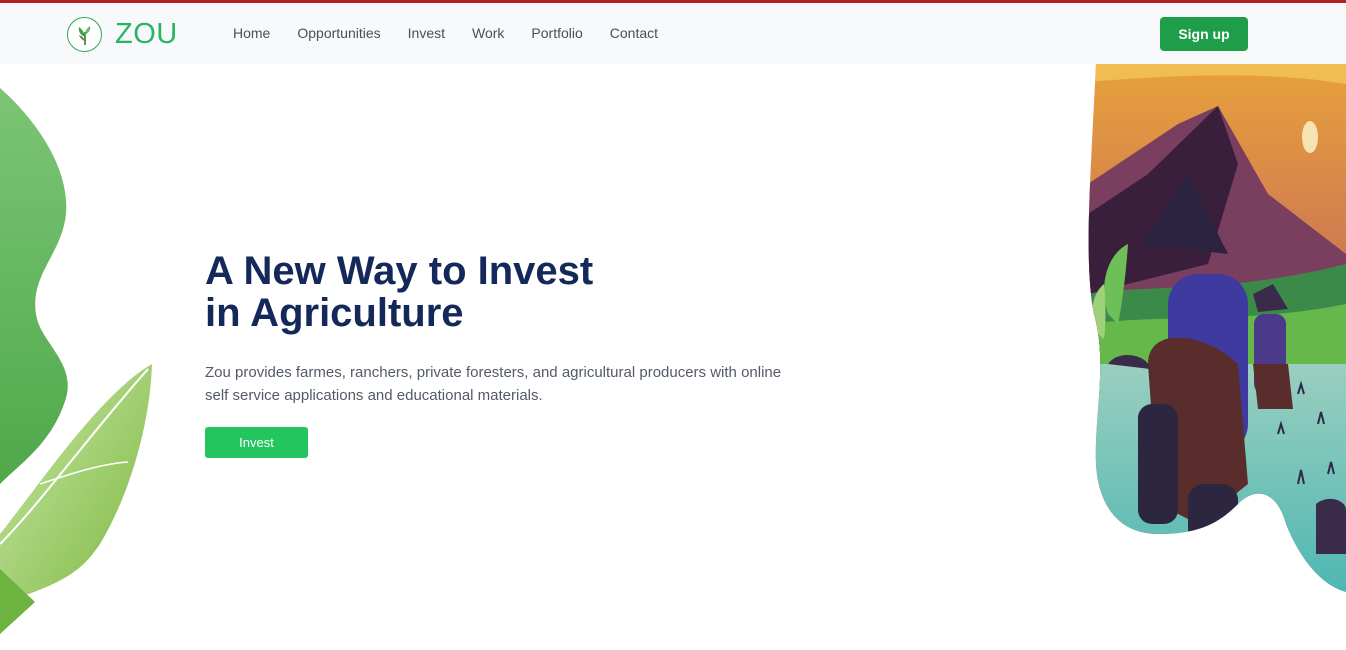 Image resolution: width=1346 pixels, height=650 pixels. Describe the element at coordinates (251, 33) in the screenshot. I see `nav-home: Home` at that location.